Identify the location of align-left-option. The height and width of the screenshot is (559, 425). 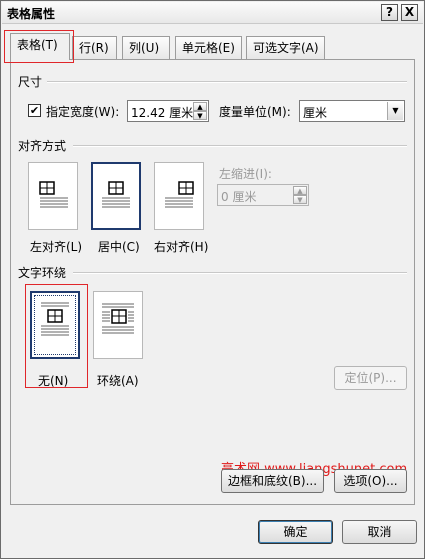
(53, 196).